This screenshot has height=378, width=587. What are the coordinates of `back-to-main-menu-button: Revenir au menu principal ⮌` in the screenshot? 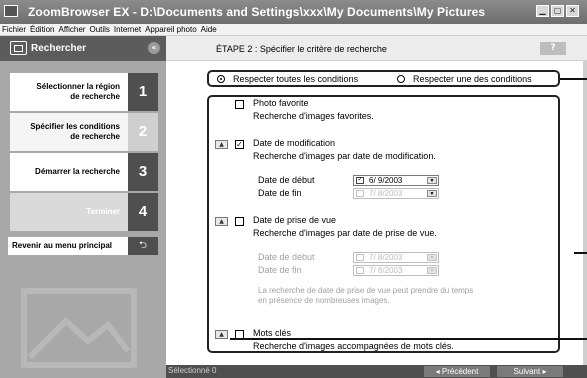 It's located at (83, 246).